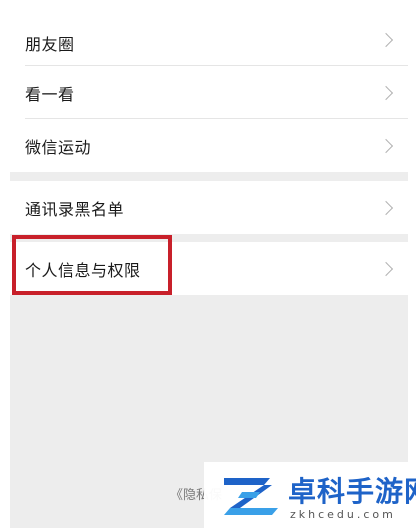 This screenshot has width=416, height=528. What do you see at coordinates (75, 209) in the screenshot?
I see `settings-item-label: 通讯录黑名单` at bounding box center [75, 209].